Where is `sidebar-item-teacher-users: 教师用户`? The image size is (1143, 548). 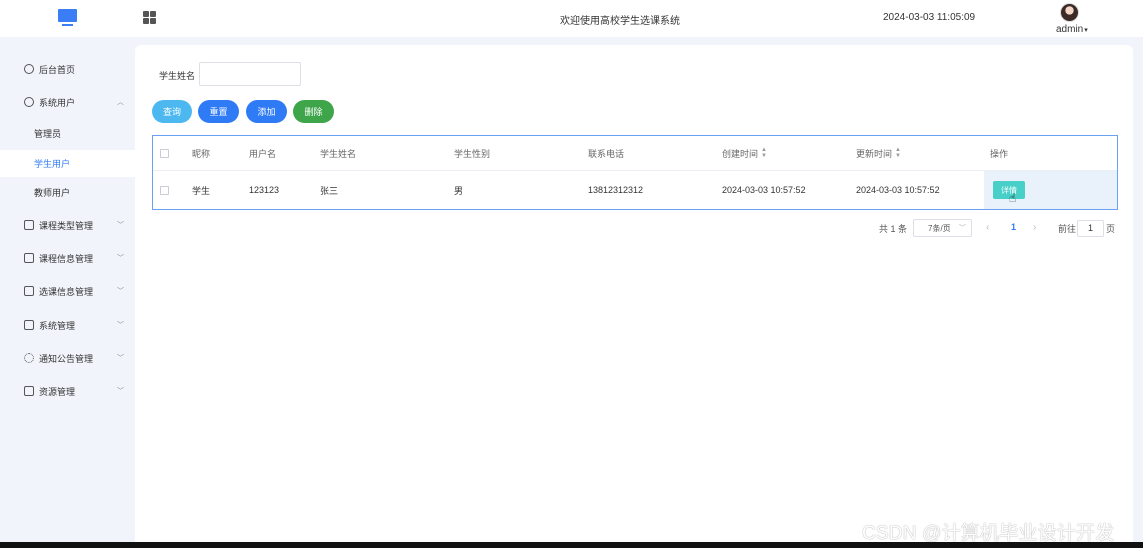
sidebar-item-teacher-users: 教师用户 is located at coordinates (67, 192).